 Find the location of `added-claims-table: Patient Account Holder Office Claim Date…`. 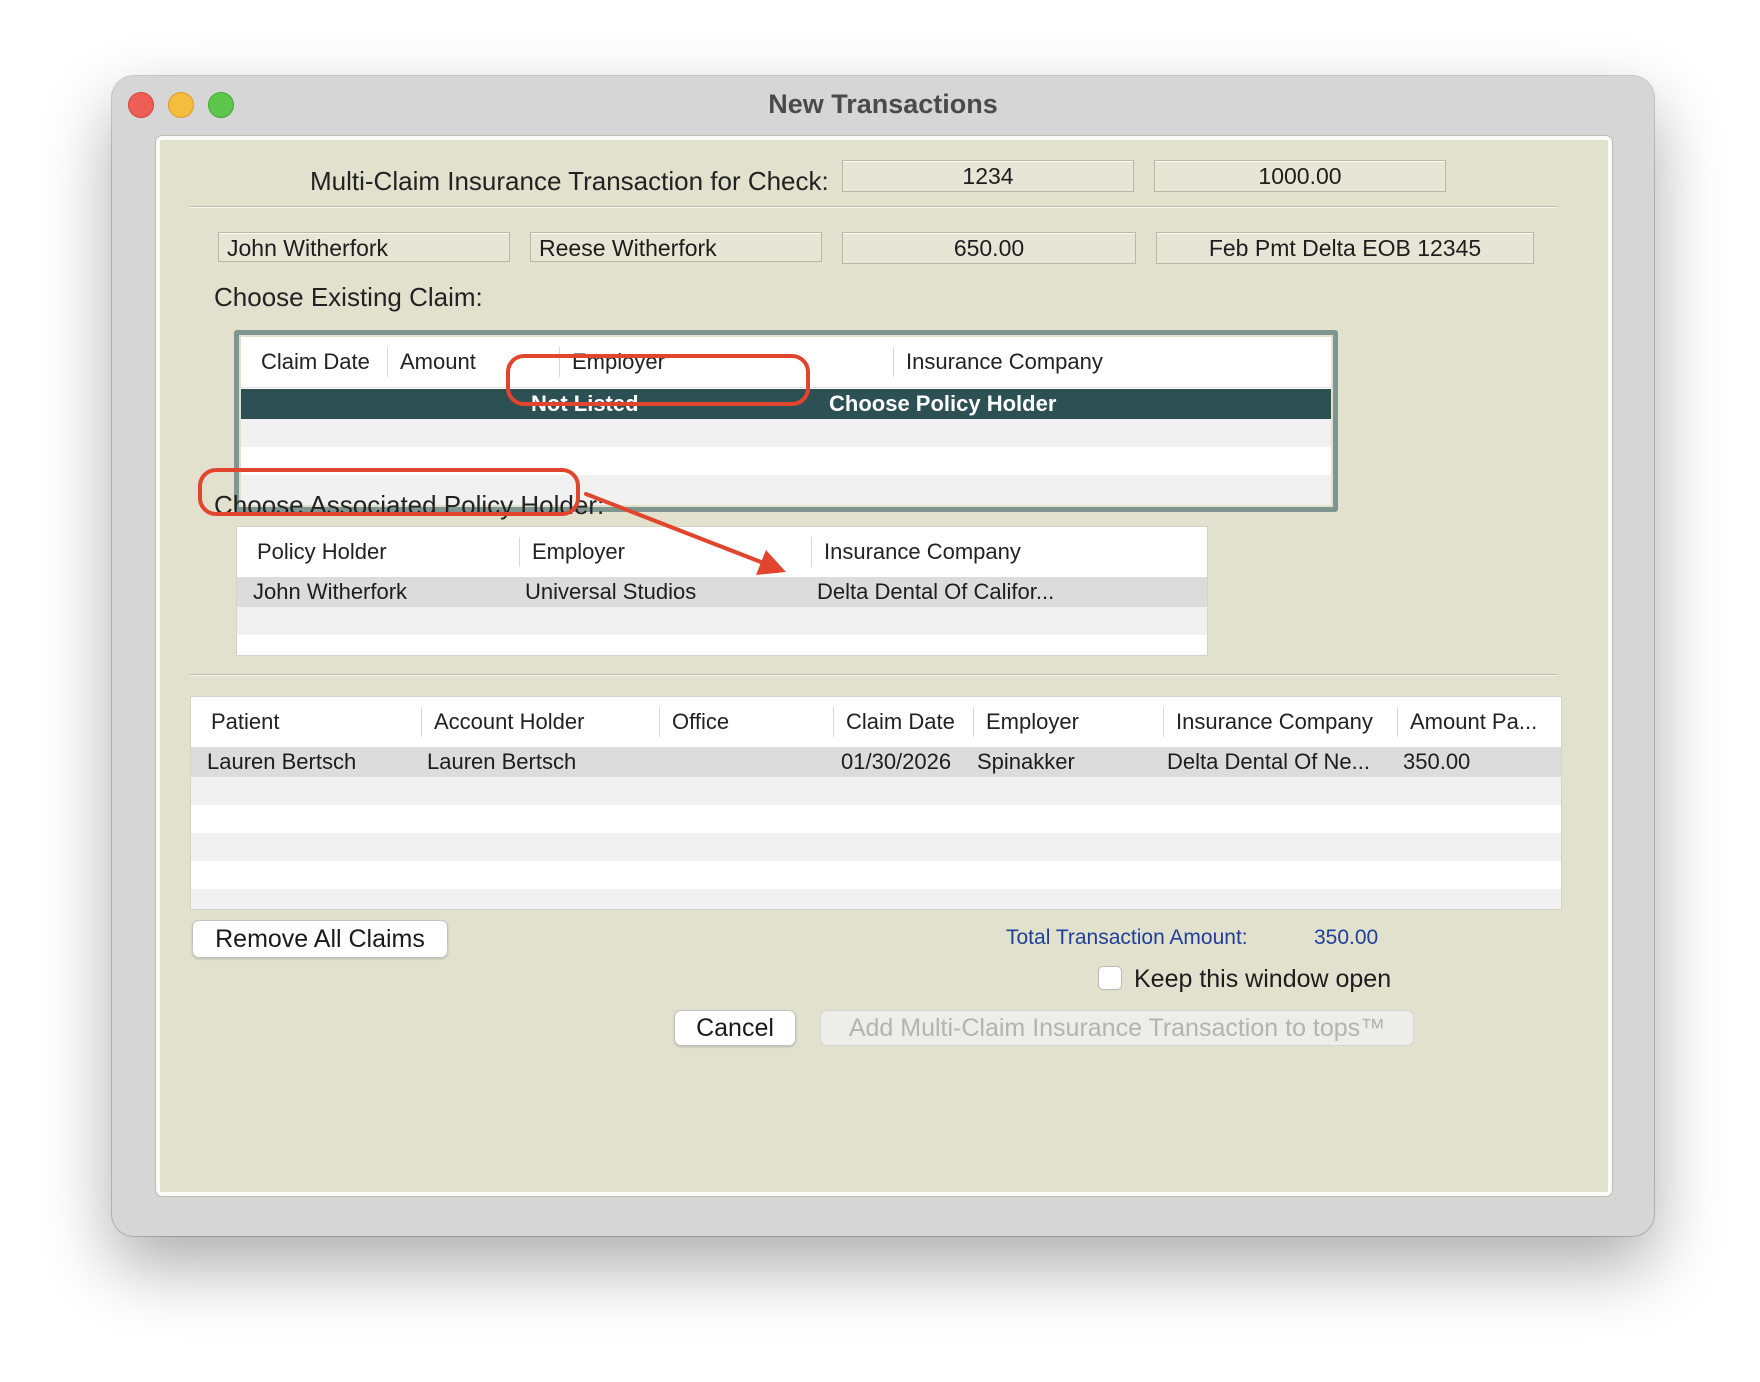

added-claims-table: Patient Account Holder Office Claim Date… is located at coordinates (876, 803).